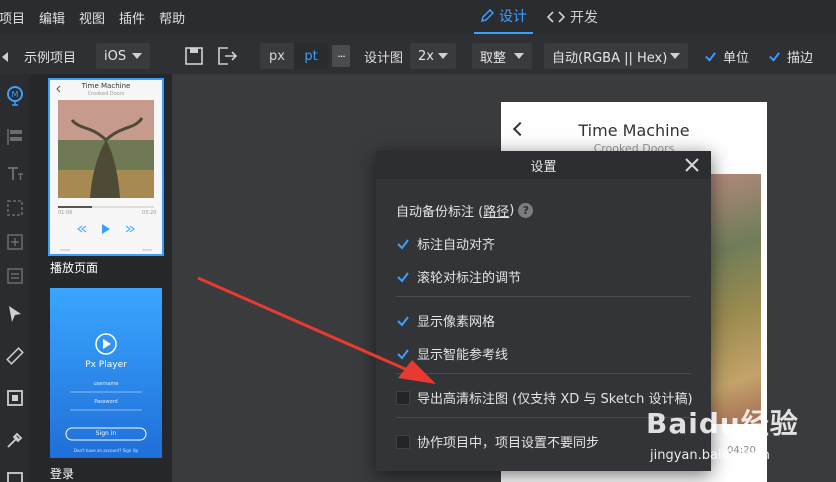 This screenshot has height=482, width=836. I want to click on stroke-checkbox-label: 描边, so click(800, 58).